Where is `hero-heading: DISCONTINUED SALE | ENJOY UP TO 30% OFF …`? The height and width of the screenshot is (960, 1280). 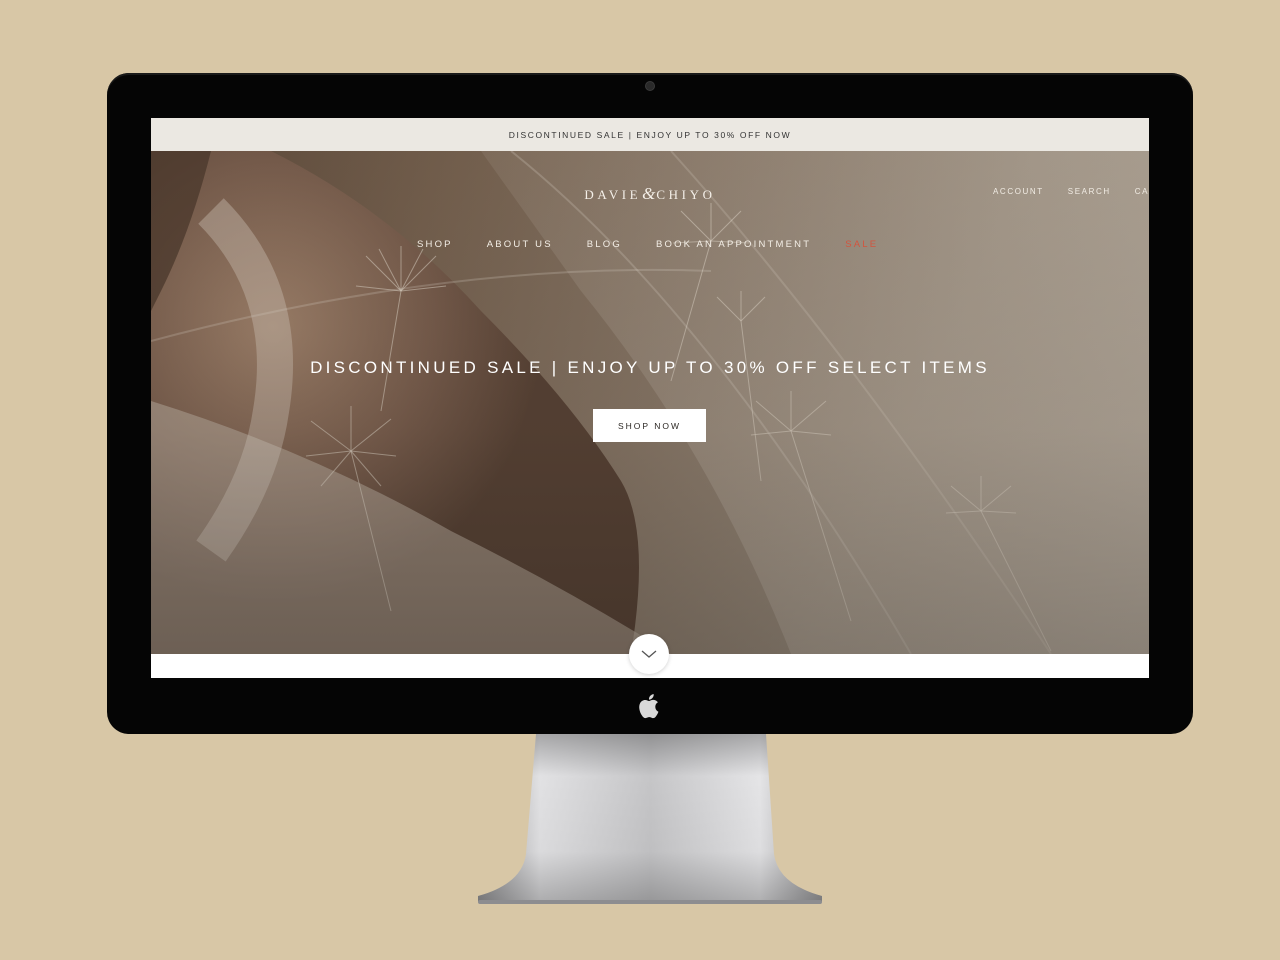 hero-heading: DISCONTINUED SALE | ENJOY UP TO 30% OFF … is located at coordinates (650, 367).